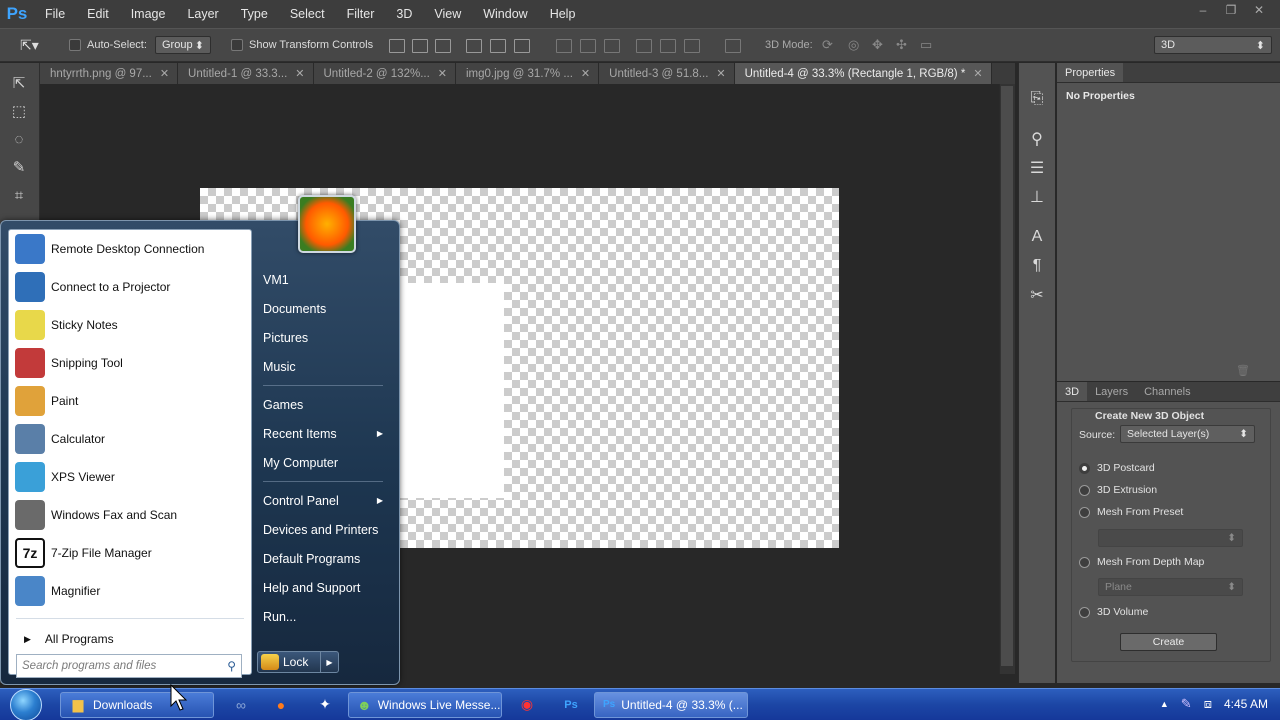 The width and height of the screenshot is (1280, 720). What do you see at coordinates (323, 587) in the screenshot?
I see `start-menu-item: Help and Support` at bounding box center [323, 587].